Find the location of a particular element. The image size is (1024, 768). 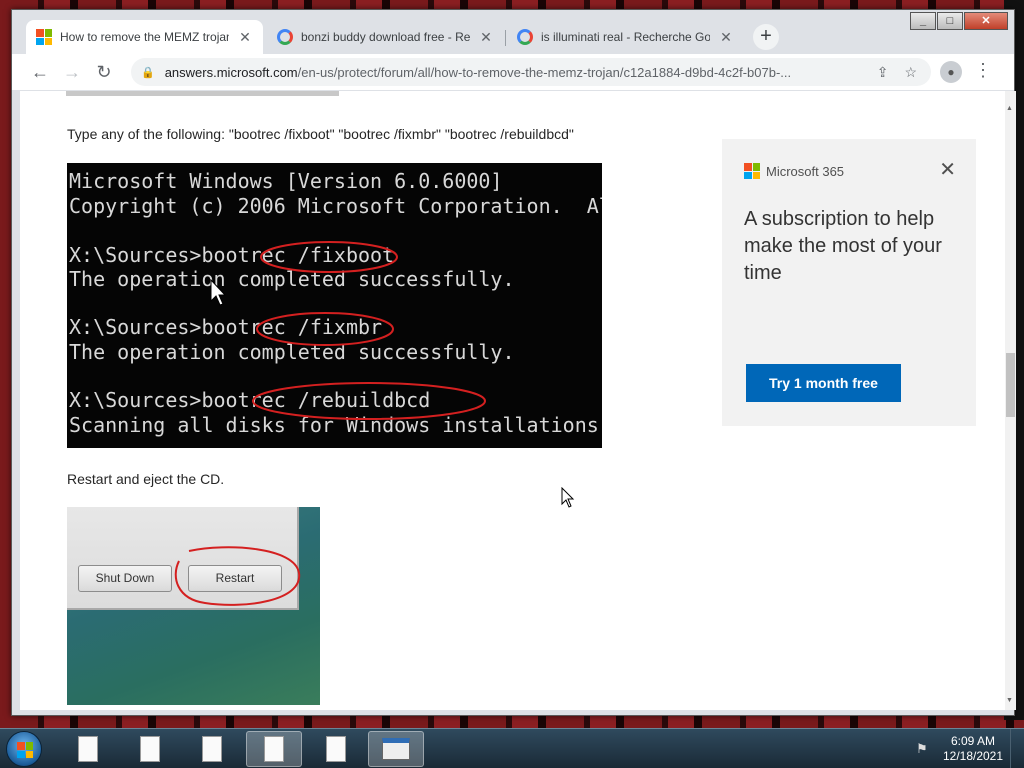

clock-date: 12/18/2021 is located at coordinates (973, 756).